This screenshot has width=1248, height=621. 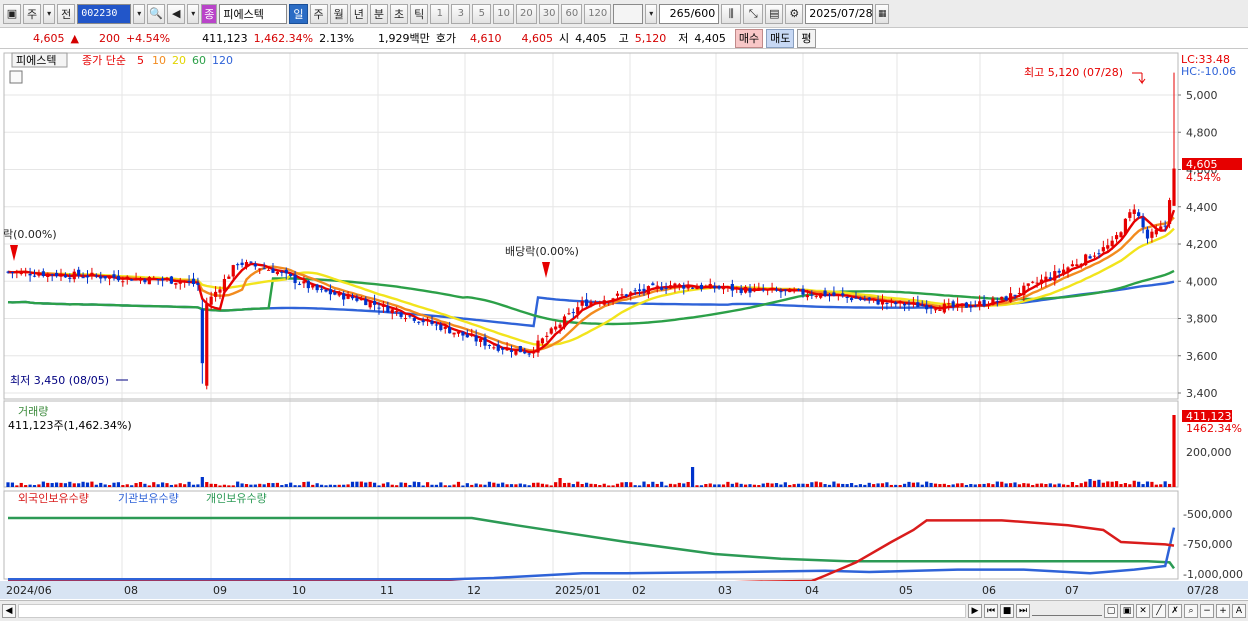 I want to click on split-icon: ▣, so click(x=1127, y=611).